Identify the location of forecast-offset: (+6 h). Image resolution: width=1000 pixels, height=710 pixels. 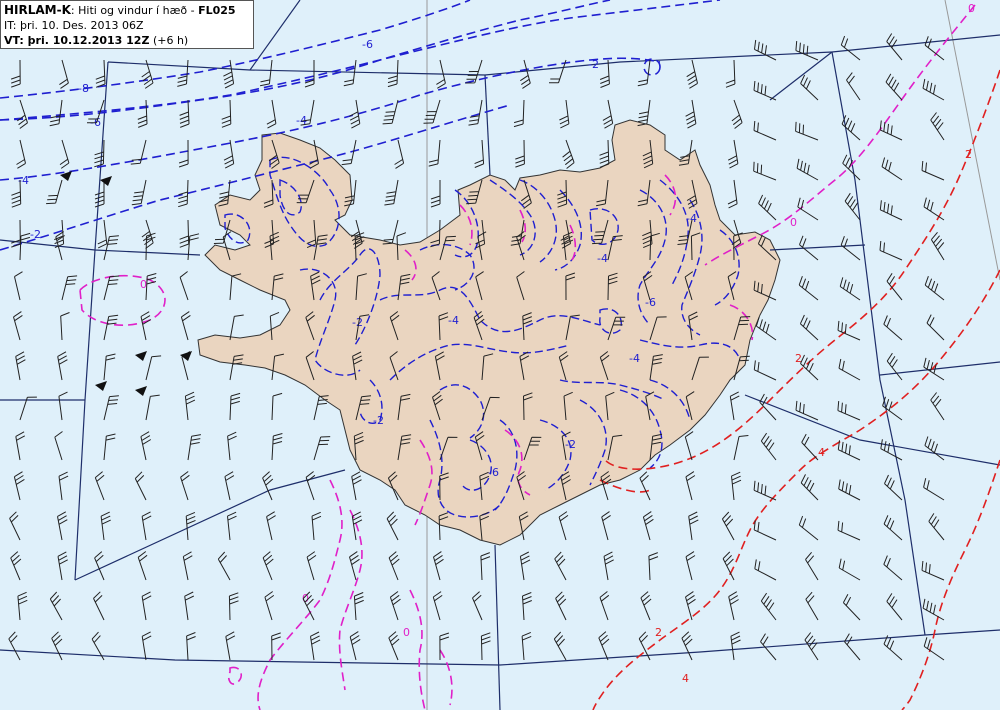
(170, 40).